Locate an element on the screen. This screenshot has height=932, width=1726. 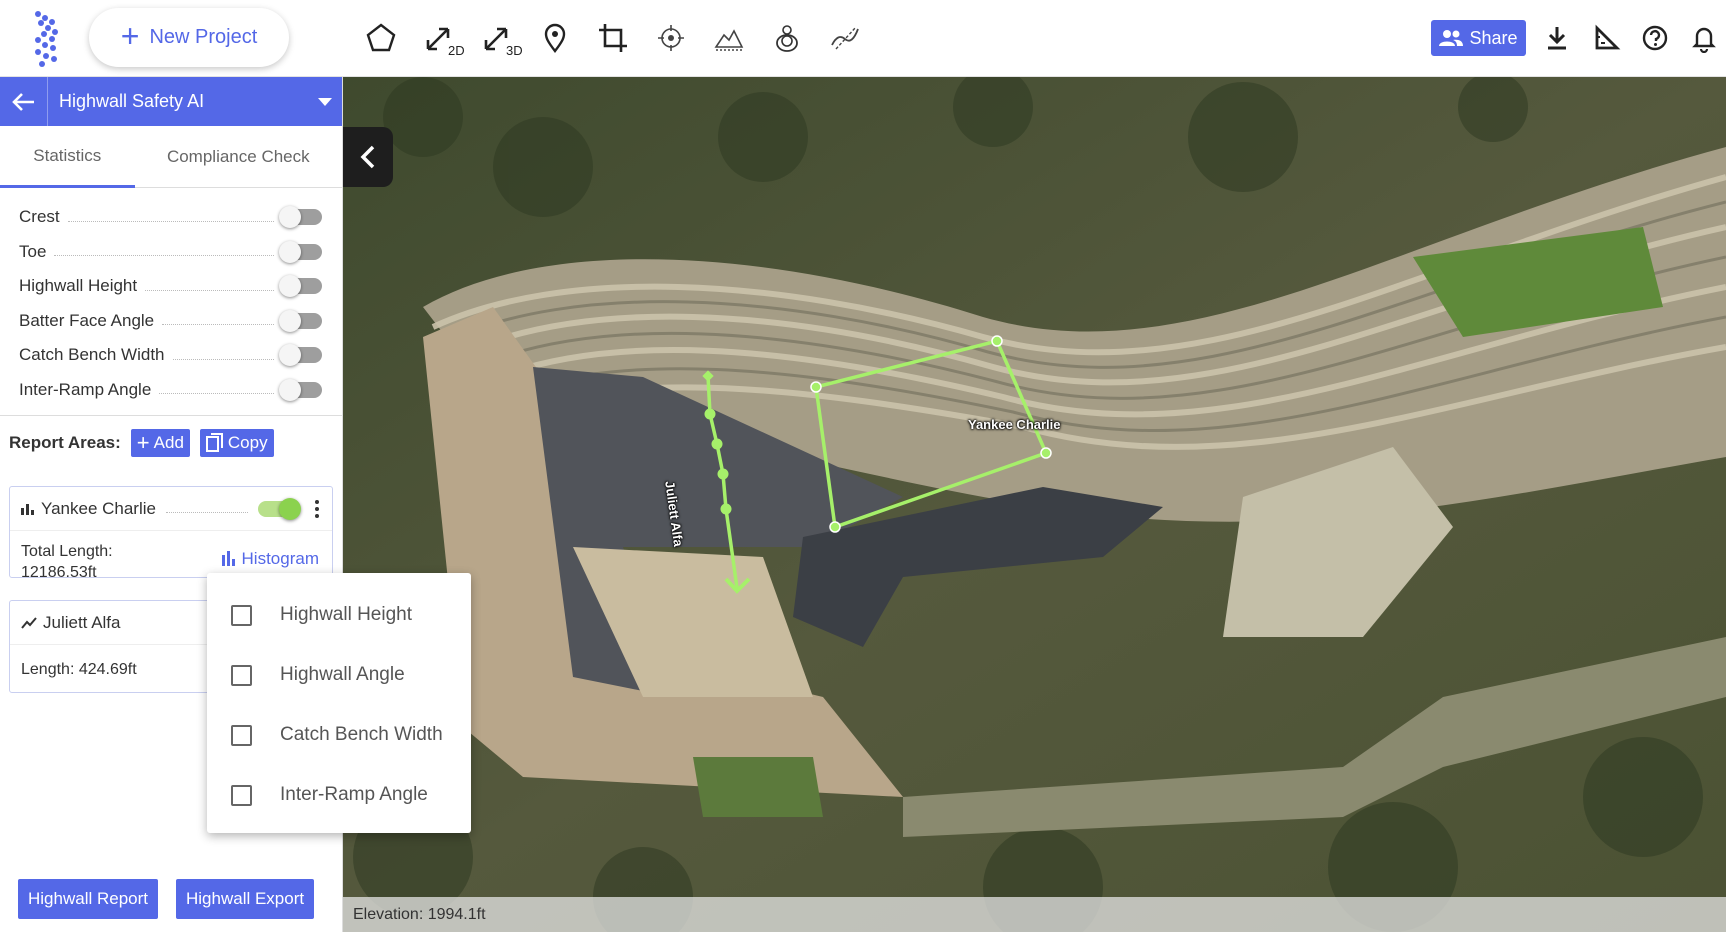
toggle-label: Batter Face Angle is located at coordinates (87, 320).